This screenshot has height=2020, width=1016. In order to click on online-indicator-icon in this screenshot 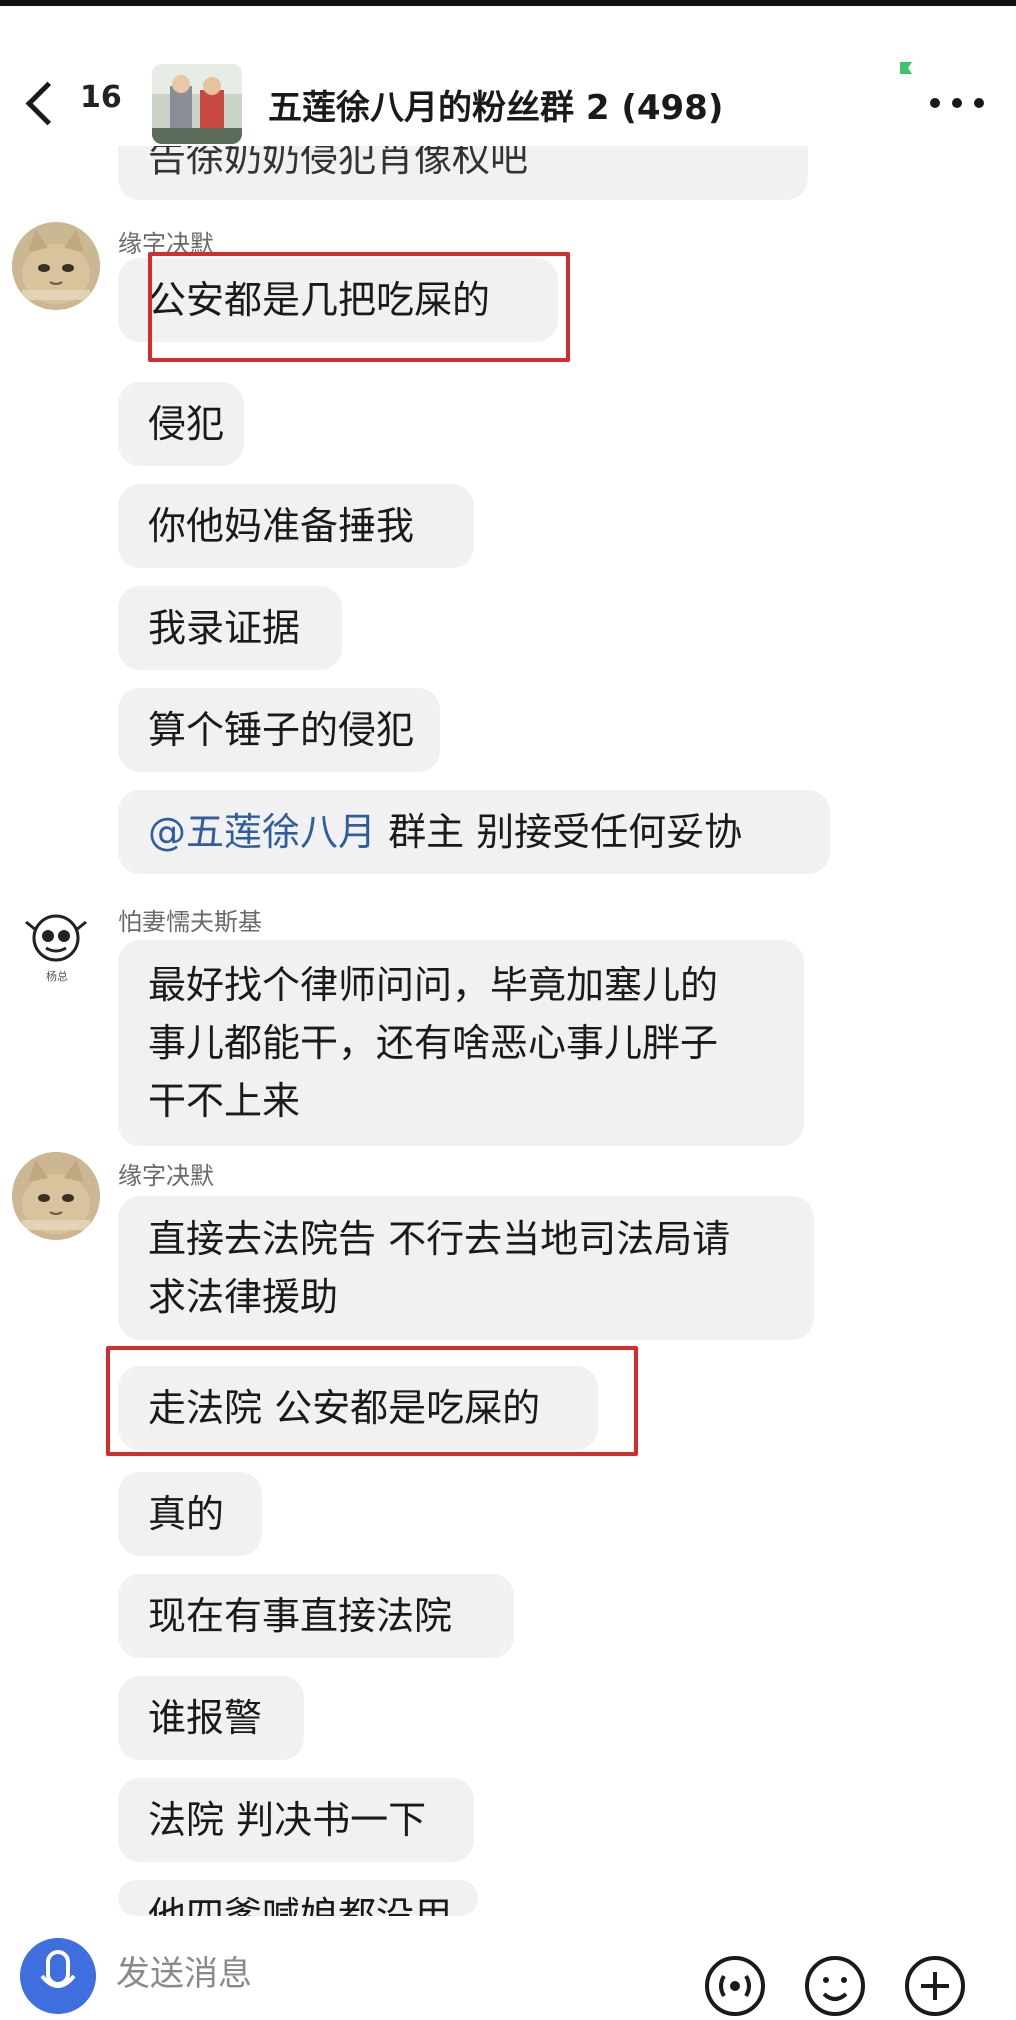, I will do `click(906, 68)`.